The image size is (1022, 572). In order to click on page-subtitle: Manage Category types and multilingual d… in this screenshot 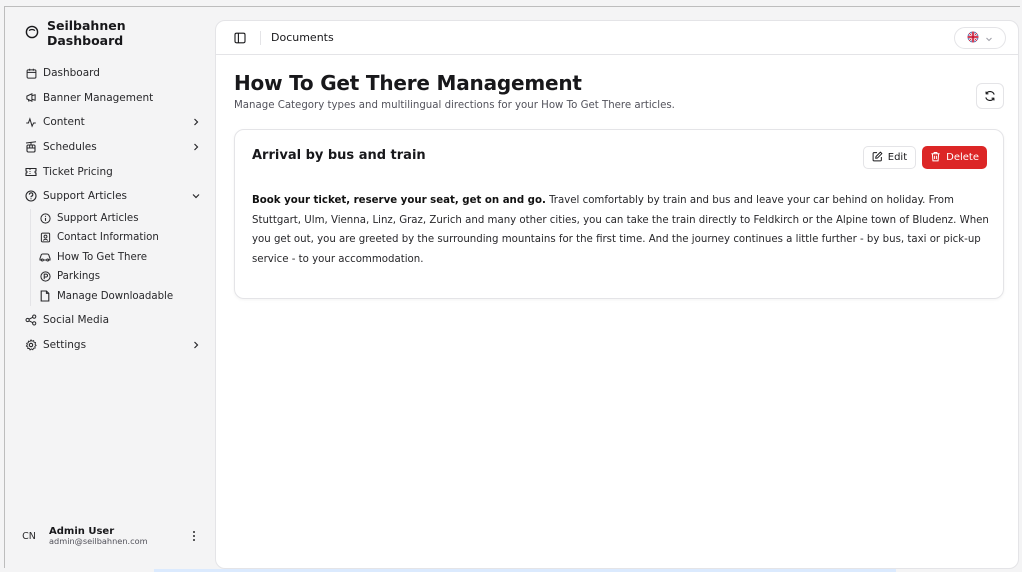, I will do `click(454, 105)`.